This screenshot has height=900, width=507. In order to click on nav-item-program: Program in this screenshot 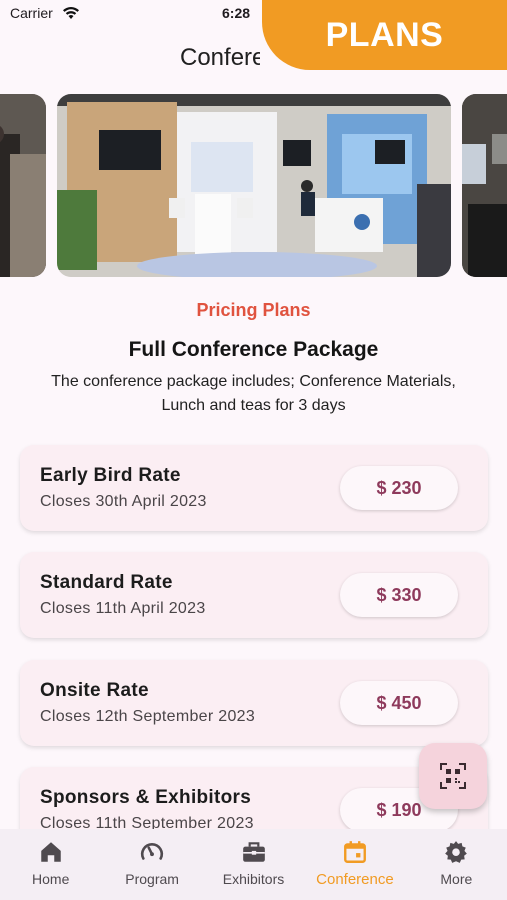, I will do `click(151, 864)`.